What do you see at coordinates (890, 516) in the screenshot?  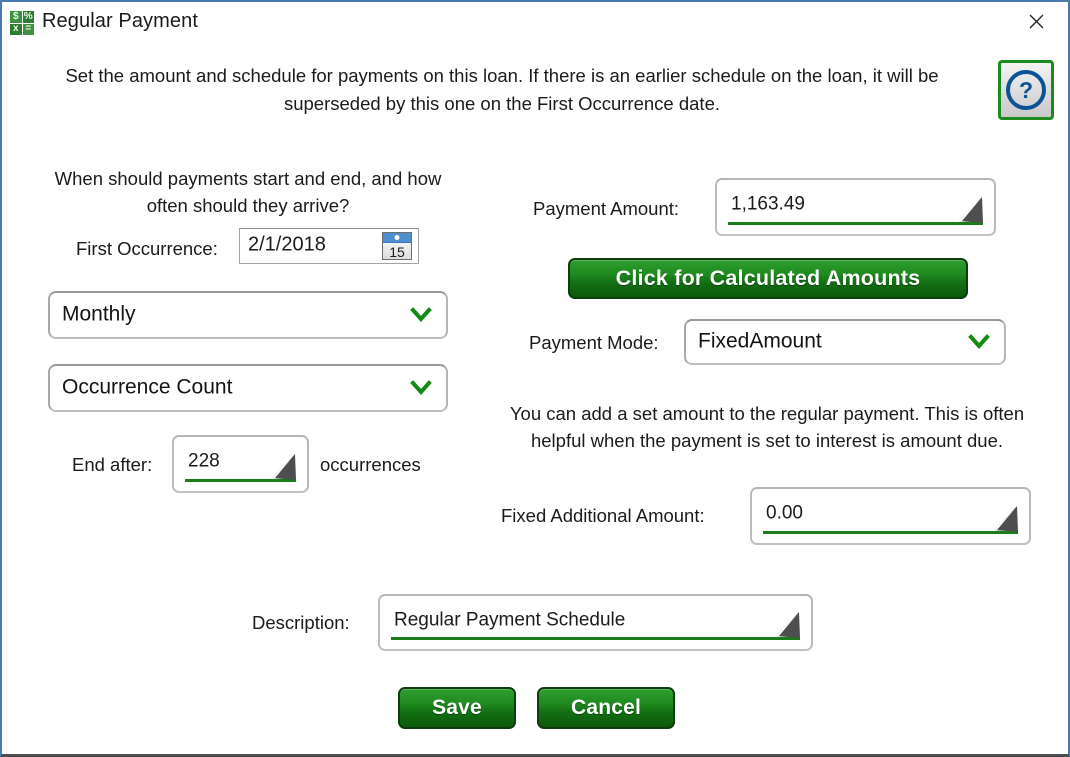 I see `fixed-additional-input: 0.00` at bounding box center [890, 516].